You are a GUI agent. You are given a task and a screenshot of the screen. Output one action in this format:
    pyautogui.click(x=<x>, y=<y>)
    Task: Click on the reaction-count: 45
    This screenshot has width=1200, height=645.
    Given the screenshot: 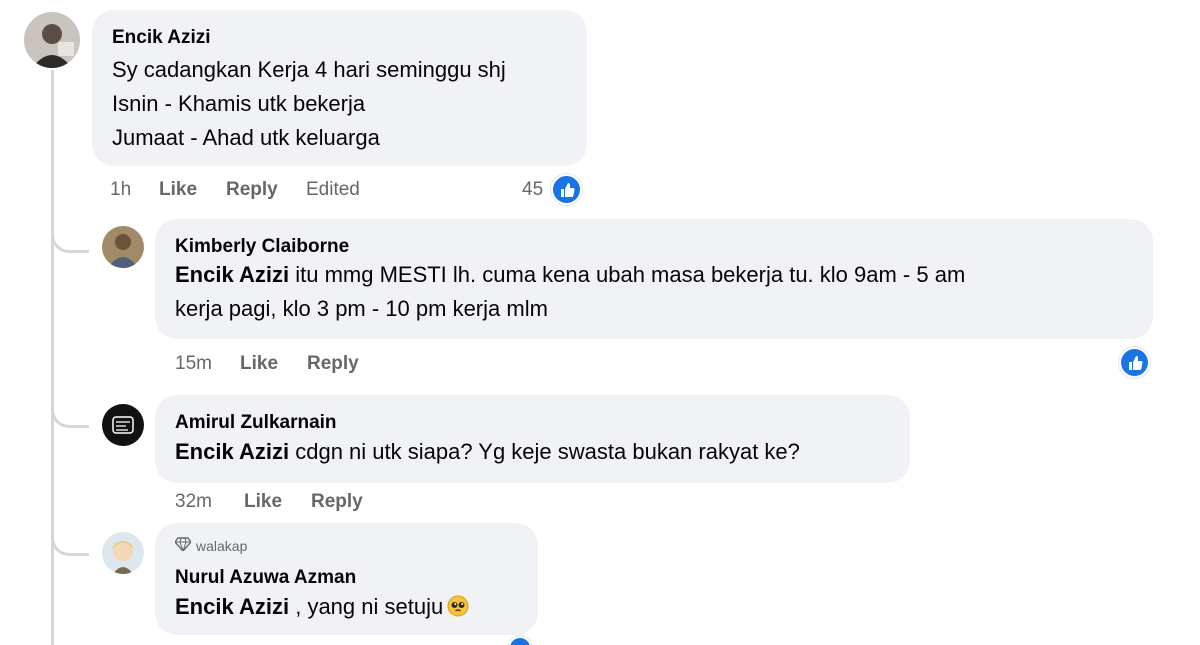 What is the action you would take?
    pyautogui.click(x=532, y=190)
    